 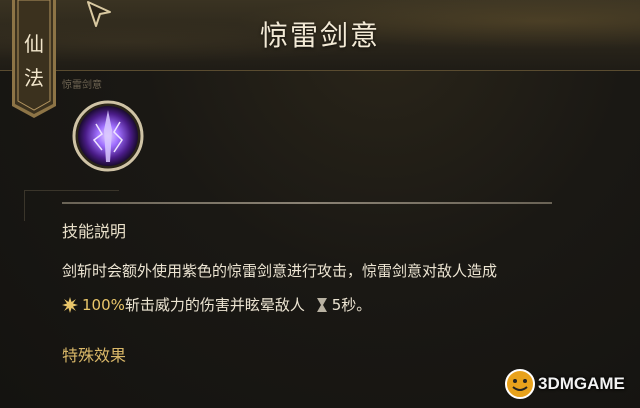 I want to click on stun-duration: 5秒。, so click(x=351, y=305).